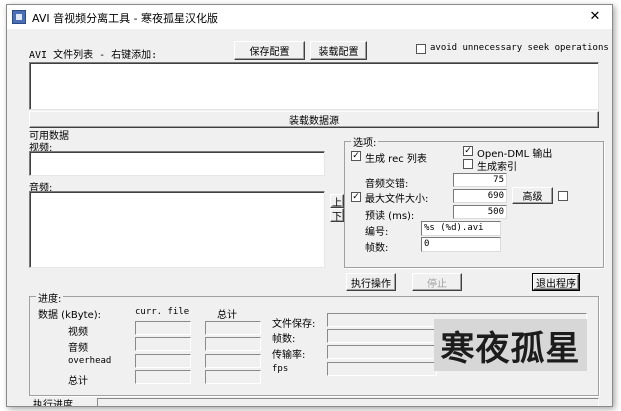 The height and width of the screenshot is (411, 621). I want to click on progress-row-video: 视频, so click(78, 332).